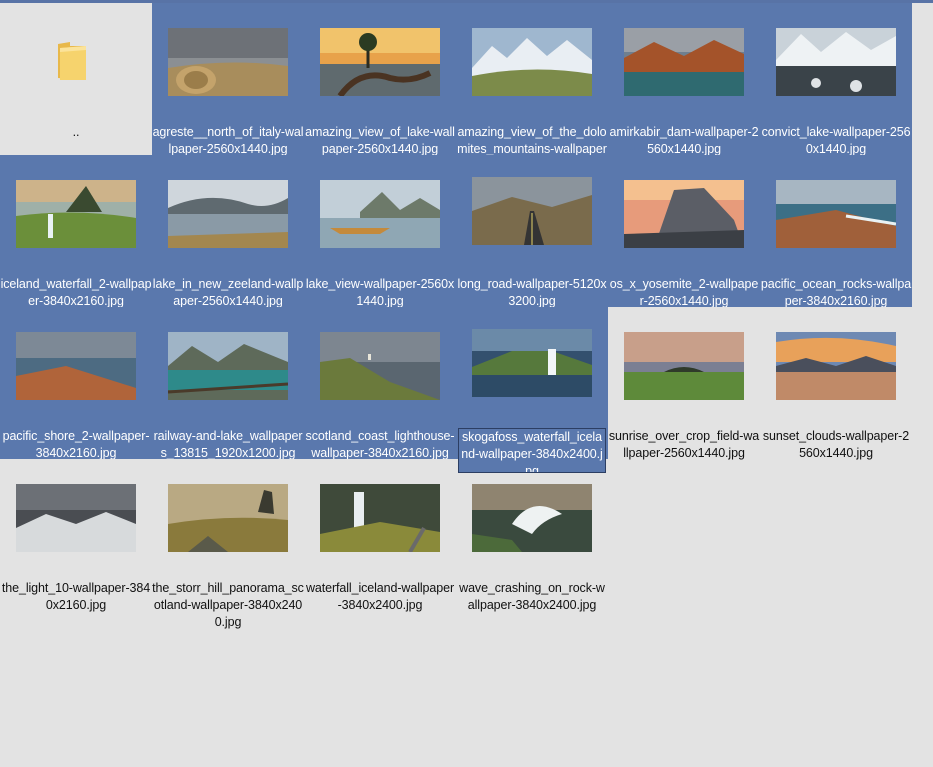 The width and height of the screenshot is (933, 767). I want to click on file-item: the_light_10-wallpaper-3840x2160.jpg, so click(76, 535).